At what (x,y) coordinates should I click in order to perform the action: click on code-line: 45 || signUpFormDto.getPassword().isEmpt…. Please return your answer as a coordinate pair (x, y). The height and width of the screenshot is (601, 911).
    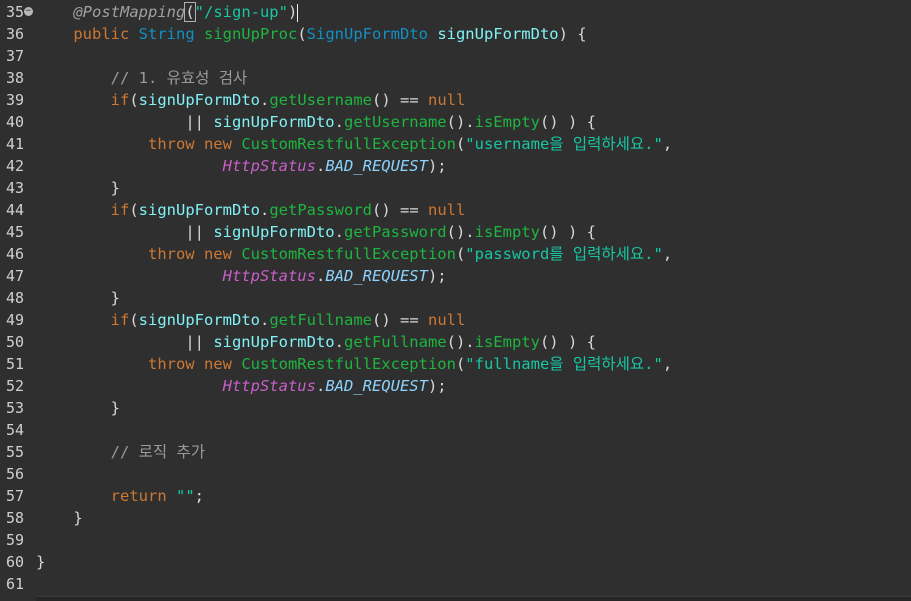
    Looking at the image, I should click on (455, 232).